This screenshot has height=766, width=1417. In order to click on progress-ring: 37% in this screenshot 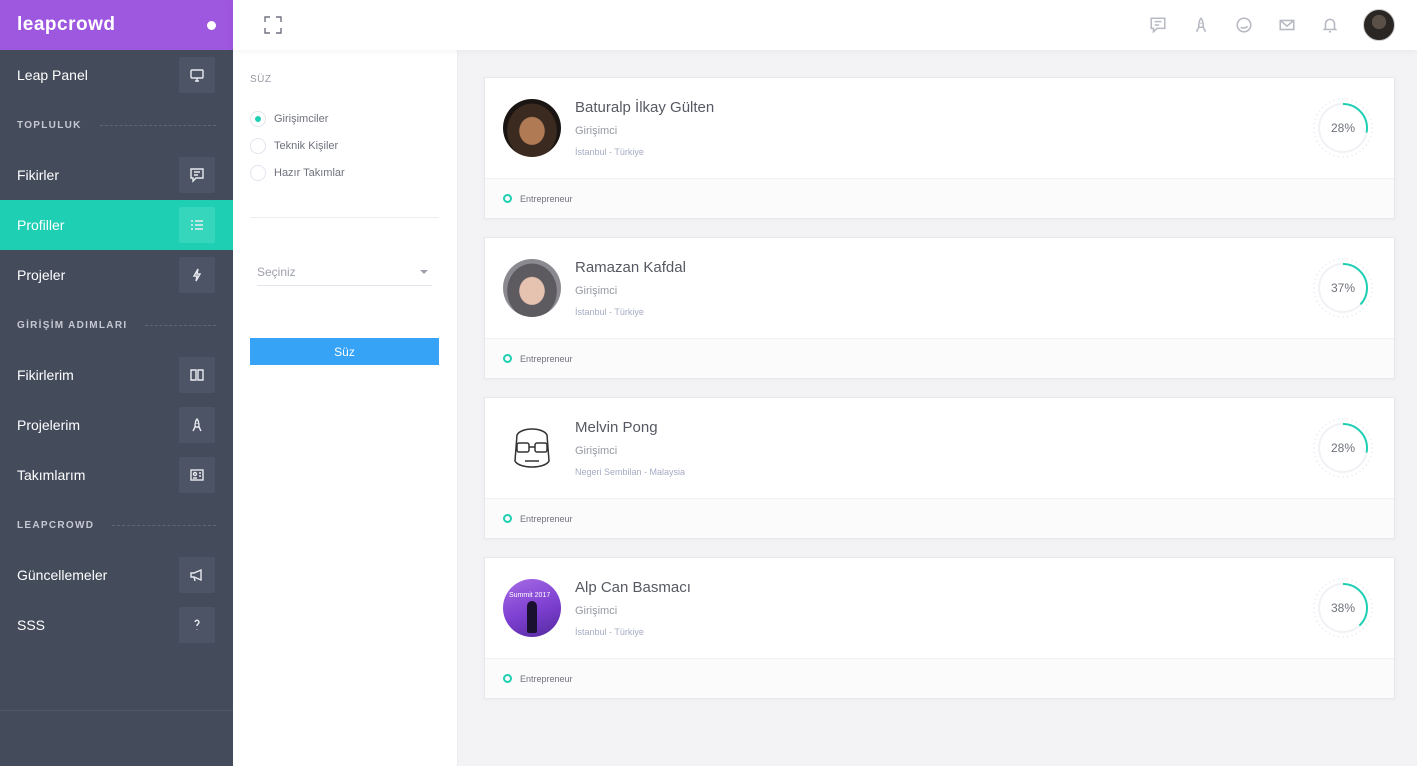, I will do `click(1343, 288)`.